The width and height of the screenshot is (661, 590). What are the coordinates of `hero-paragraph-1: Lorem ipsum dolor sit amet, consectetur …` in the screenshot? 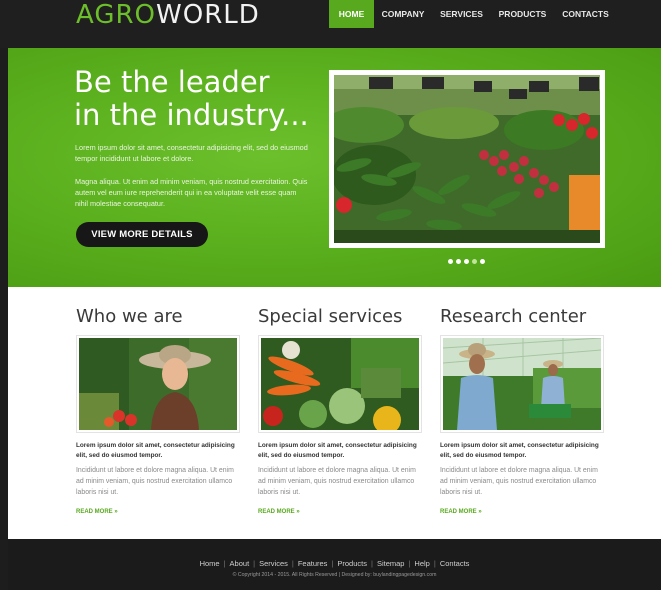 It's located at (191, 153).